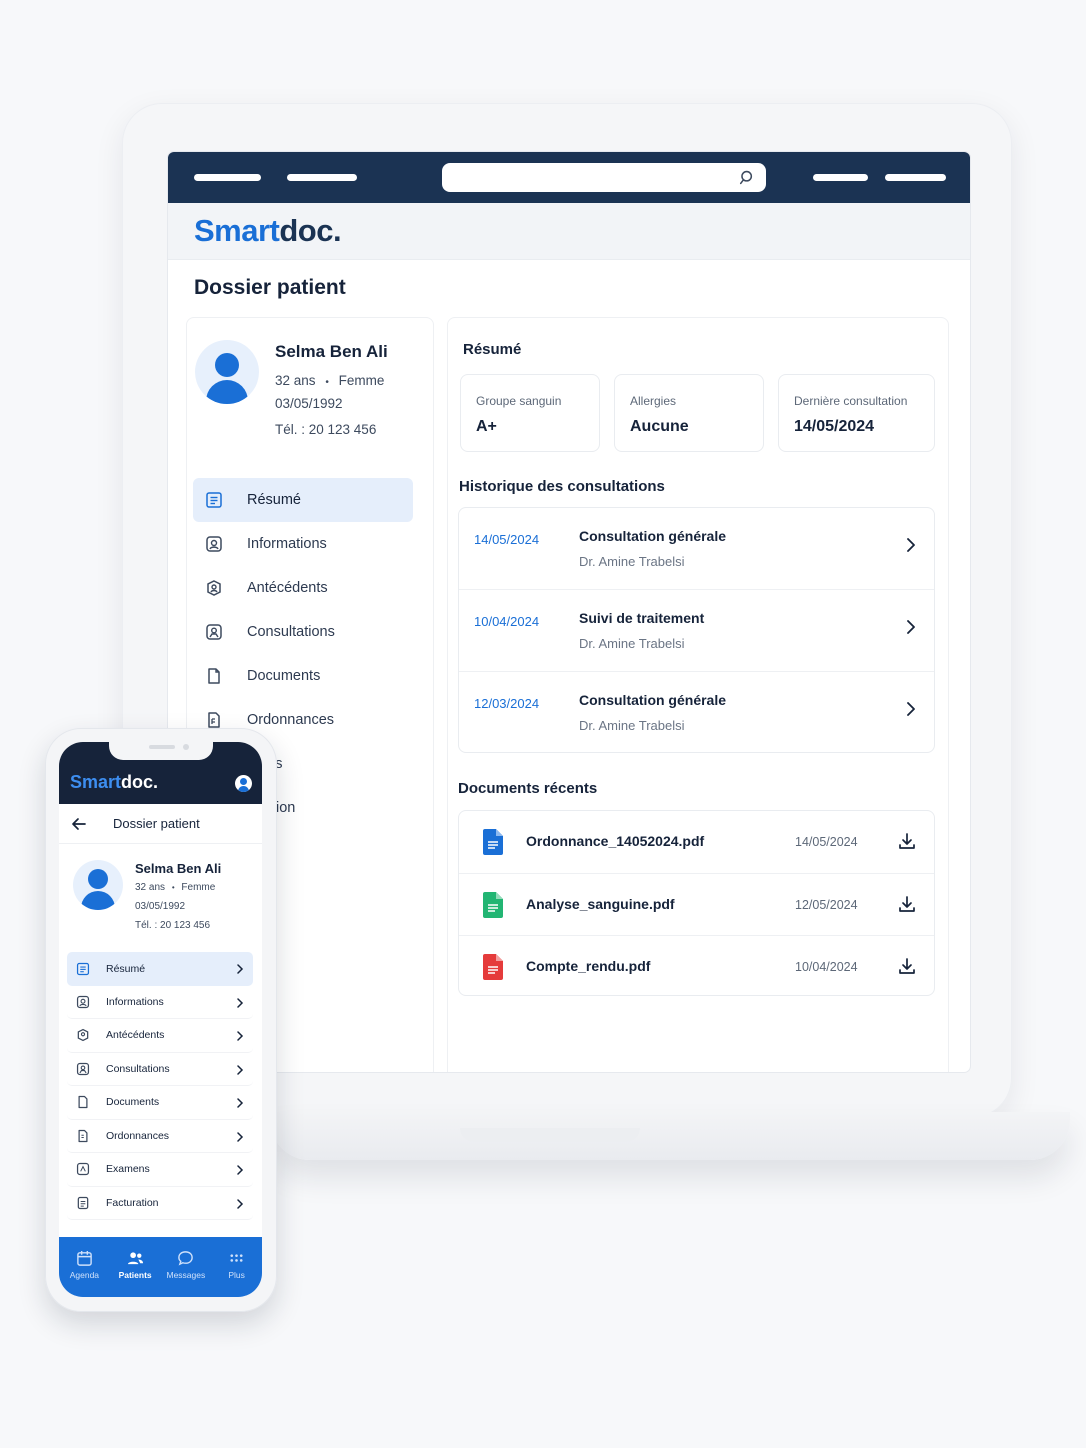  I want to click on phone-page-title: Dossier patient, so click(156, 823).